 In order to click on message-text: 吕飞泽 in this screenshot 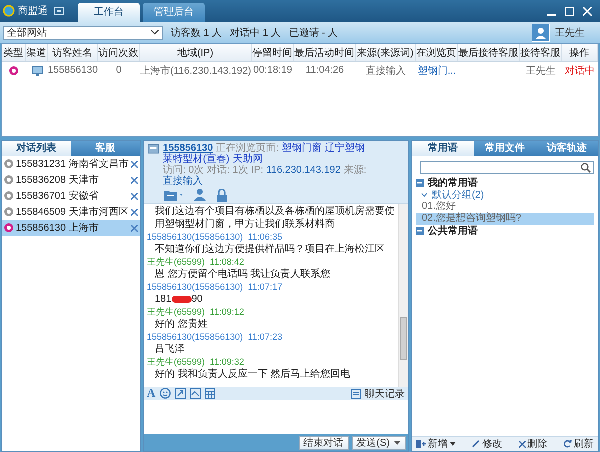, I will do `click(170, 349)`.